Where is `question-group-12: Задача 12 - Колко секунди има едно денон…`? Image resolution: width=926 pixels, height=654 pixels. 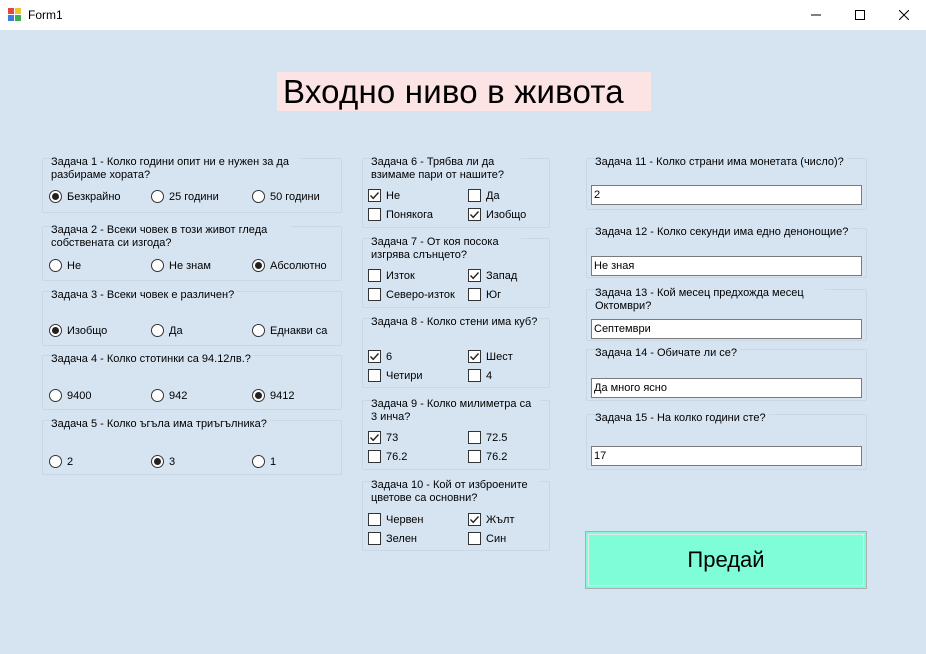
question-group-12: Задача 12 - Колко секунди има едно денон… is located at coordinates (726, 252).